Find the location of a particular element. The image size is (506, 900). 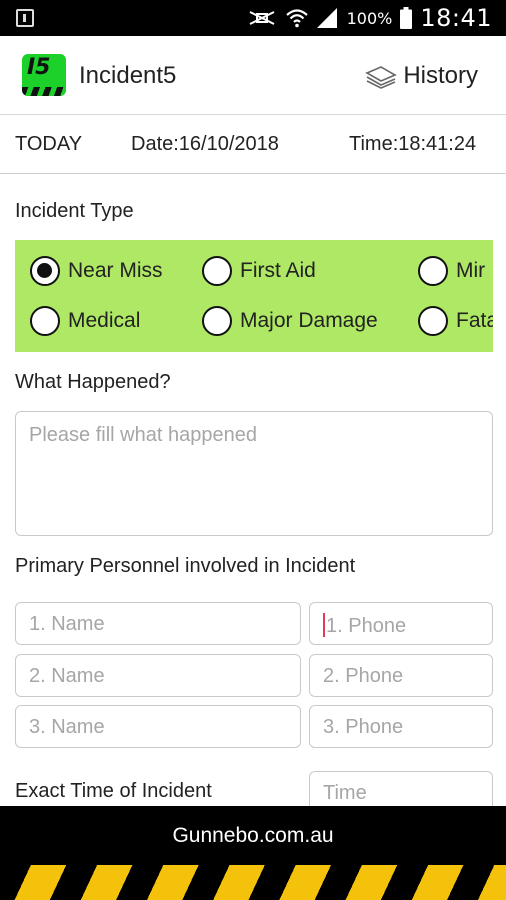

radio-circle-checked is located at coordinates (45, 271).